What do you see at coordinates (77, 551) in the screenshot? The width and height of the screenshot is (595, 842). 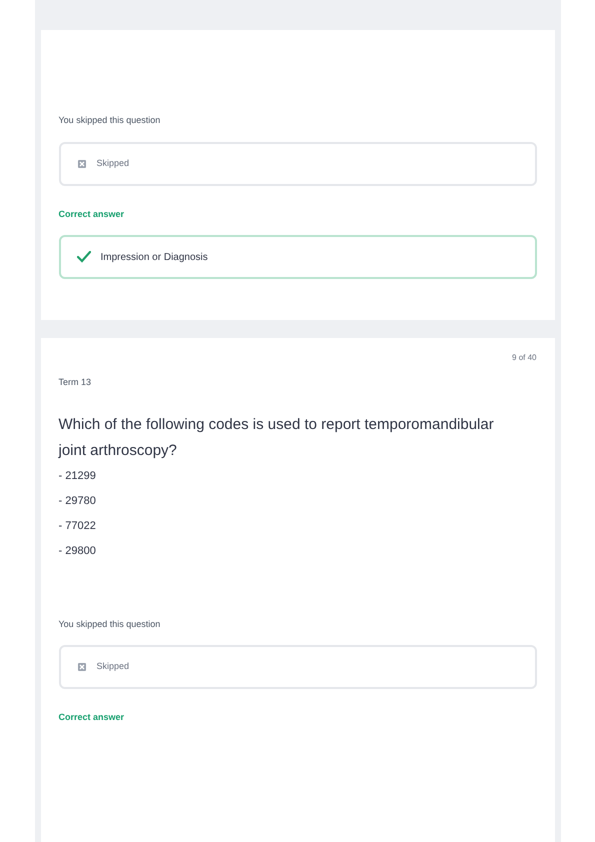 I see `option-text: - 29800` at bounding box center [77, 551].